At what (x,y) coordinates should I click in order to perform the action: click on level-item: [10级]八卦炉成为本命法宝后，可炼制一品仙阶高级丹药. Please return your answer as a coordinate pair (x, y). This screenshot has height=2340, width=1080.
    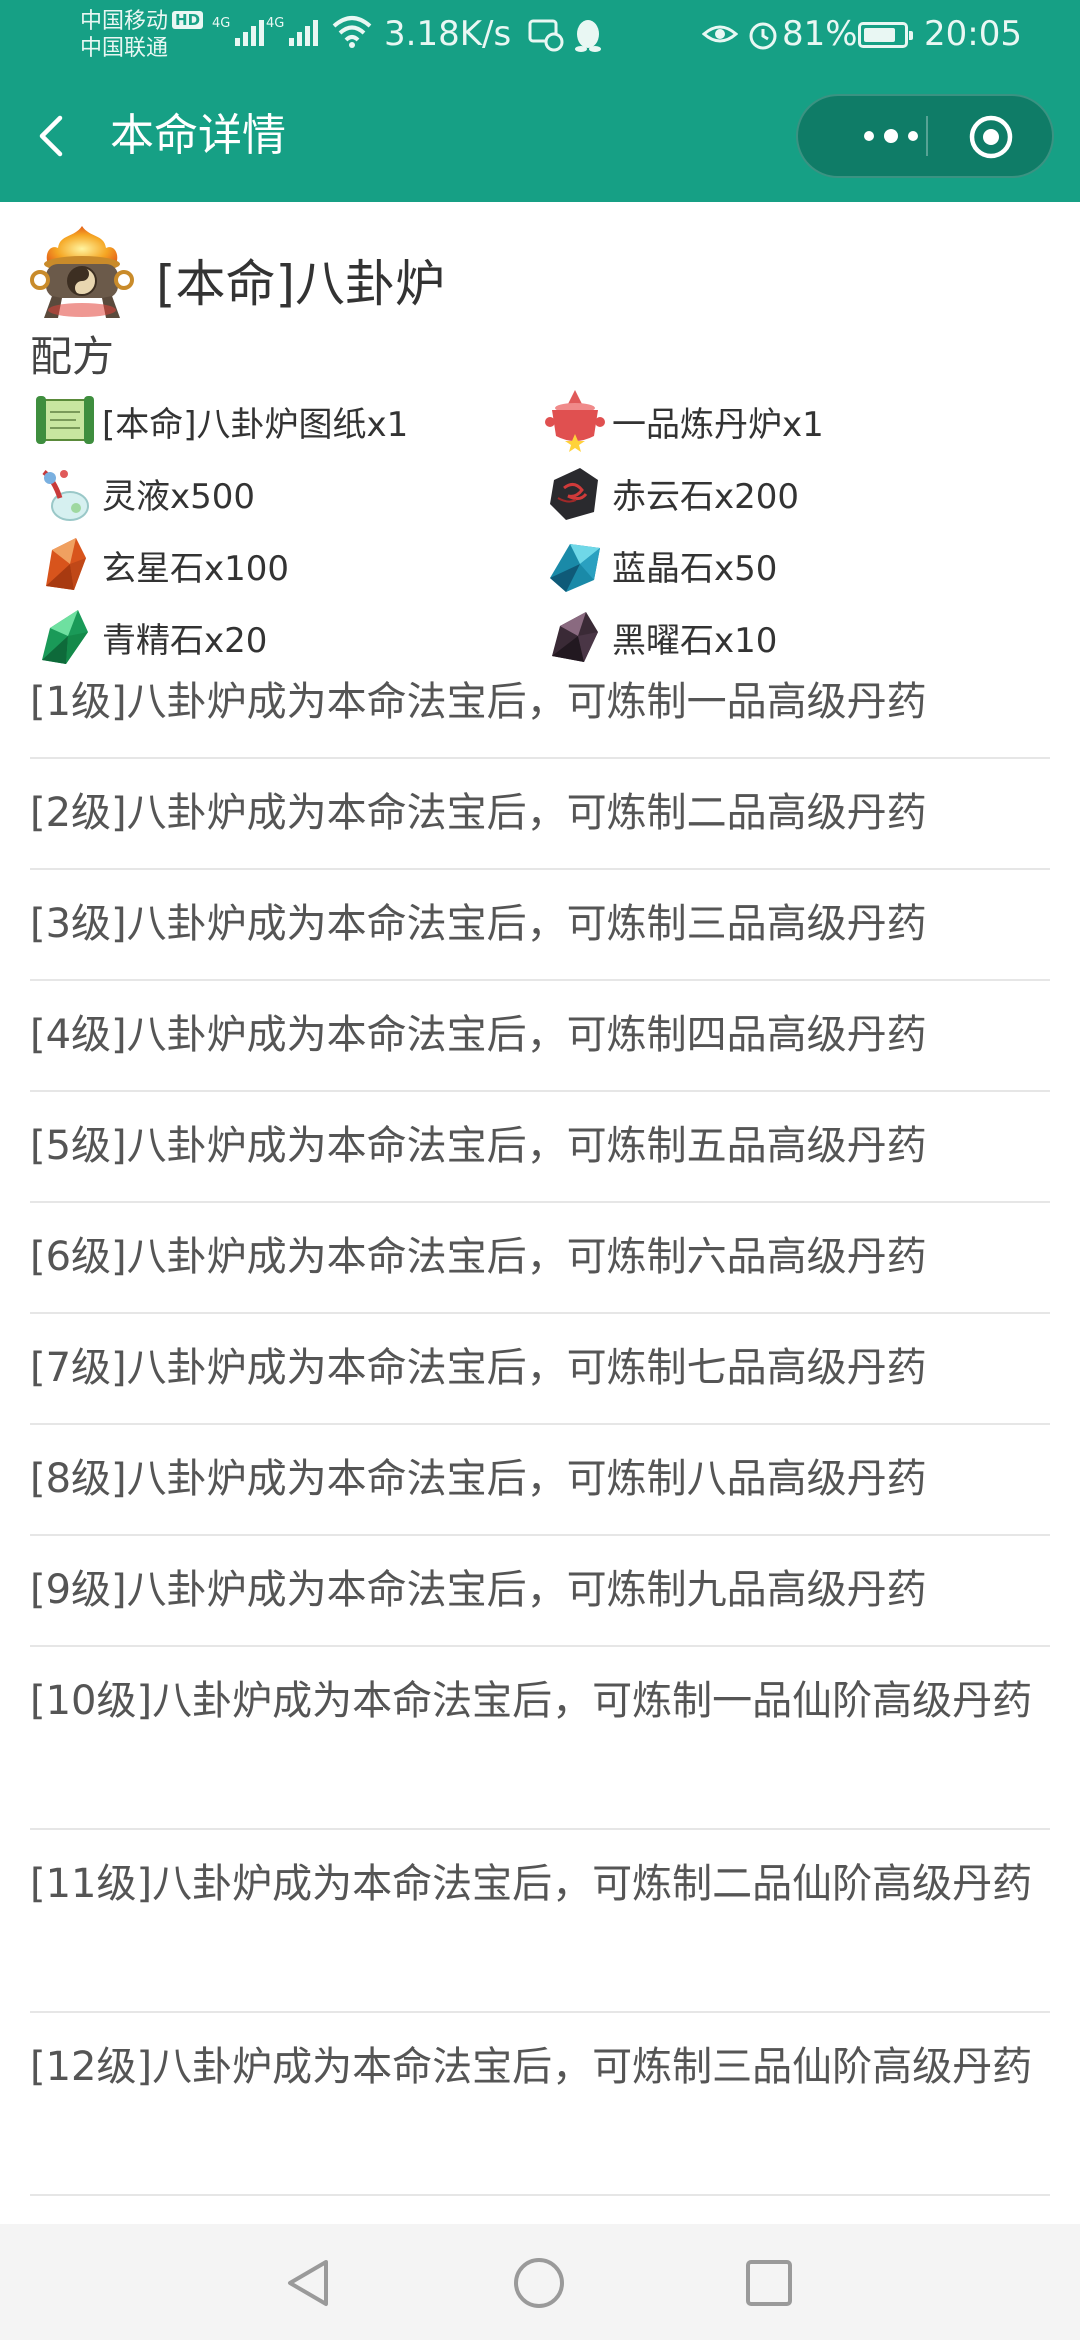
    Looking at the image, I should click on (540, 1738).